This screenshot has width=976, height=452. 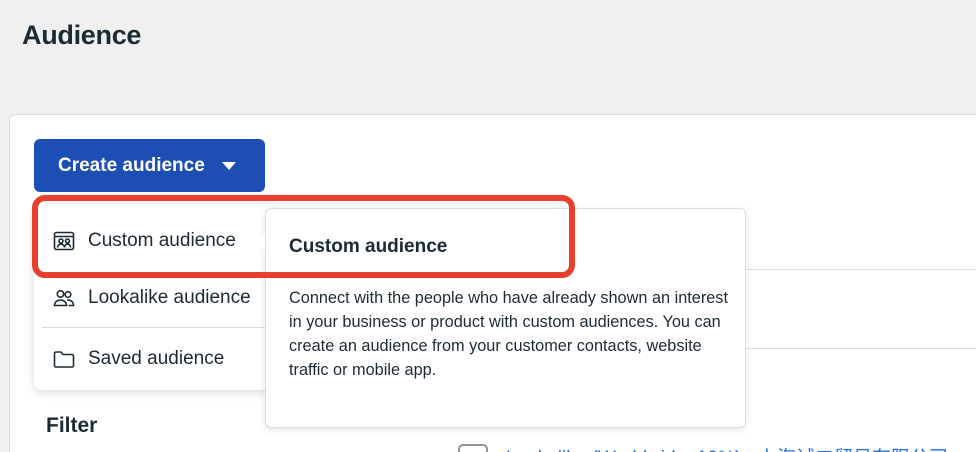 What do you see at coordinates (64, 359) in the screenshot?
I see `folder-icon` at bounding box center [64, 359].